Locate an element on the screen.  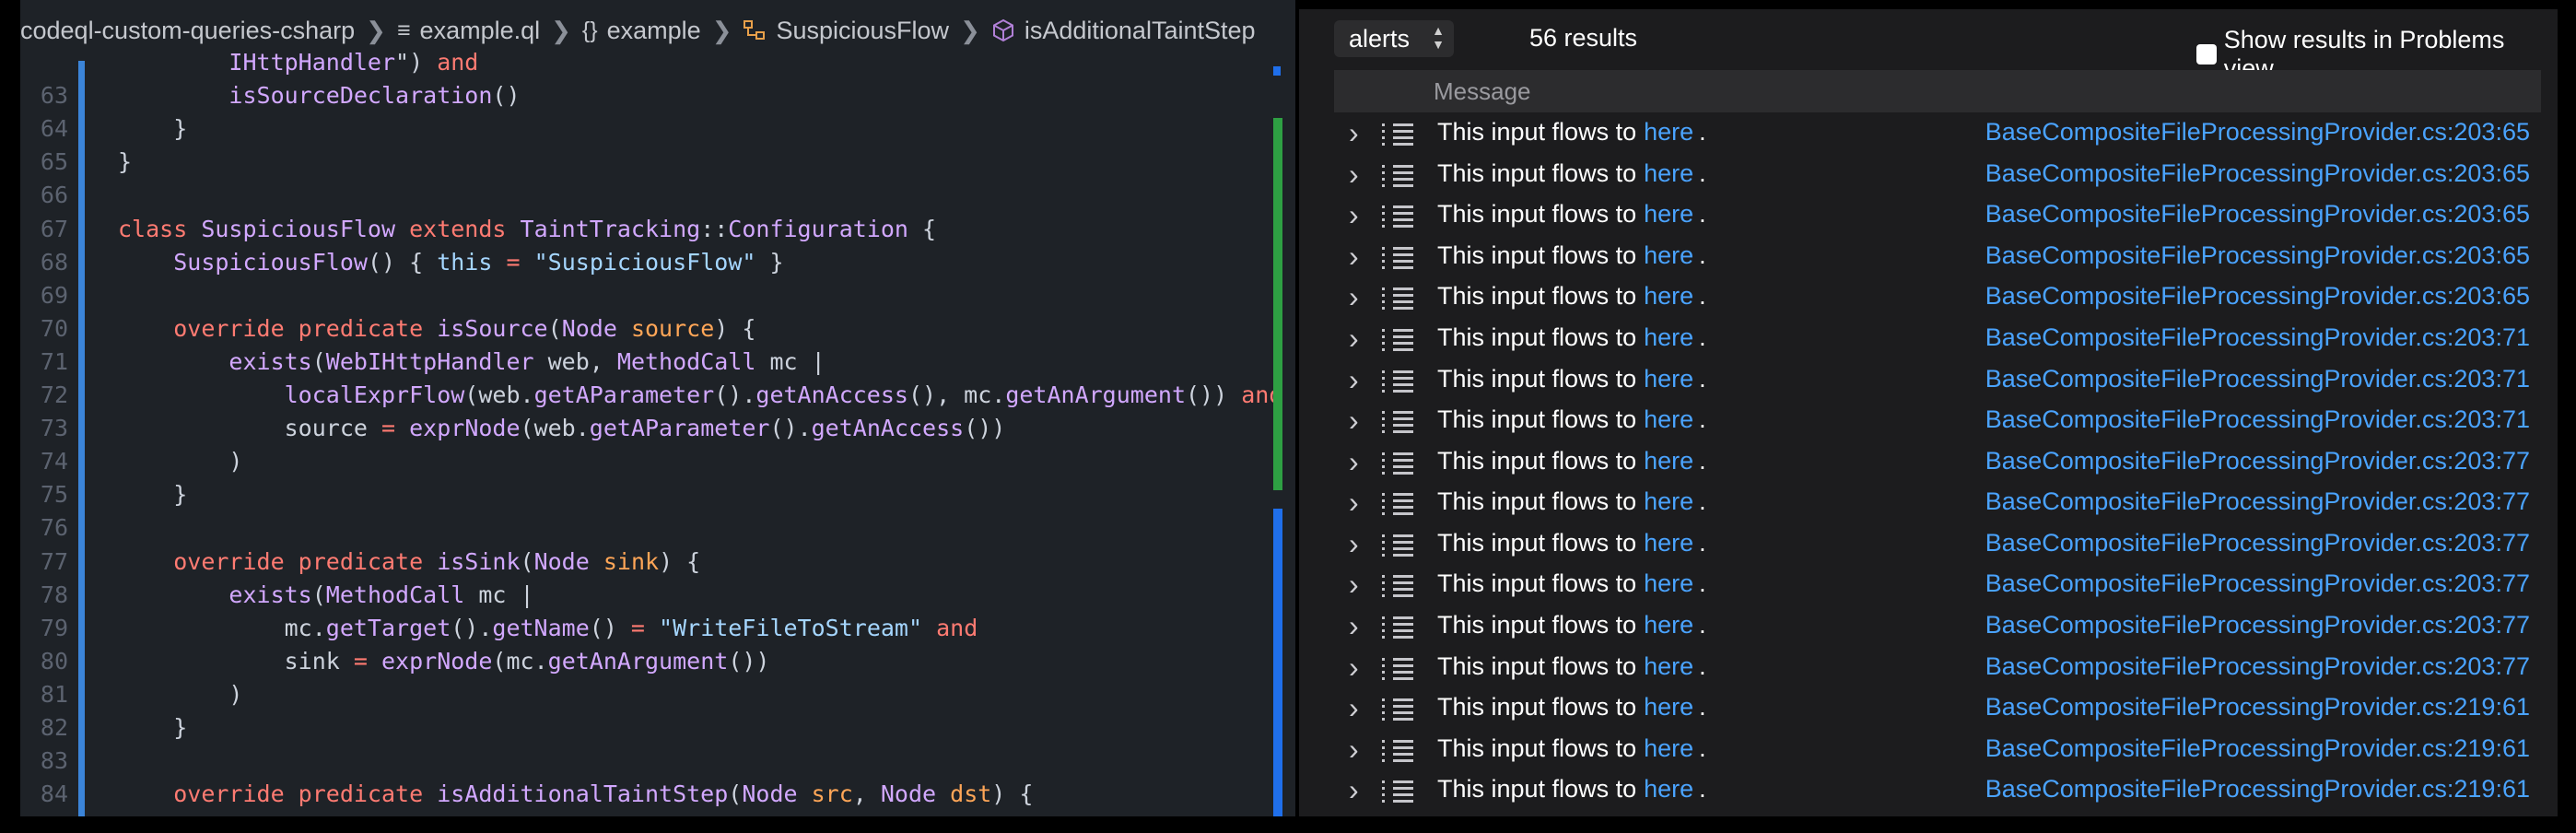
code-line: IHttpHandler") and is located at coordinates (657, 62).